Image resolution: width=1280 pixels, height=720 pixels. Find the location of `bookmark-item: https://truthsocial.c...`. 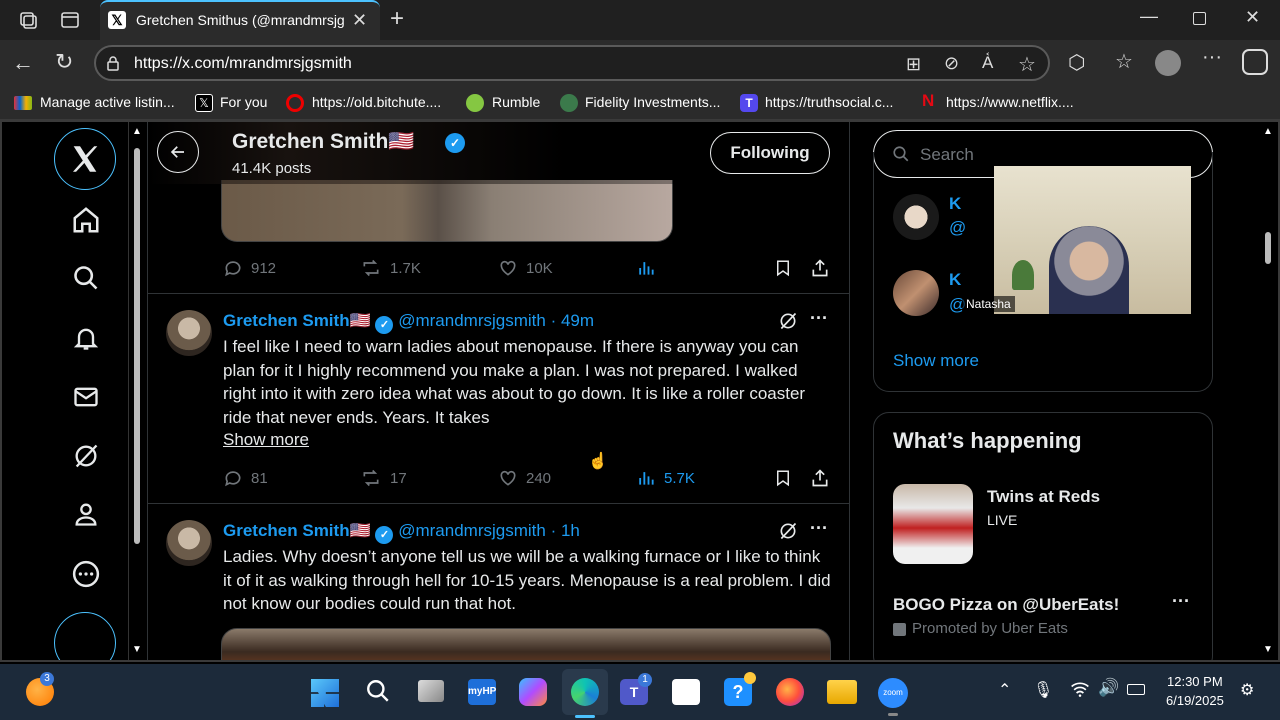

bookmark-item: https://truthsocial.c... is located at coordinates (829, 102).